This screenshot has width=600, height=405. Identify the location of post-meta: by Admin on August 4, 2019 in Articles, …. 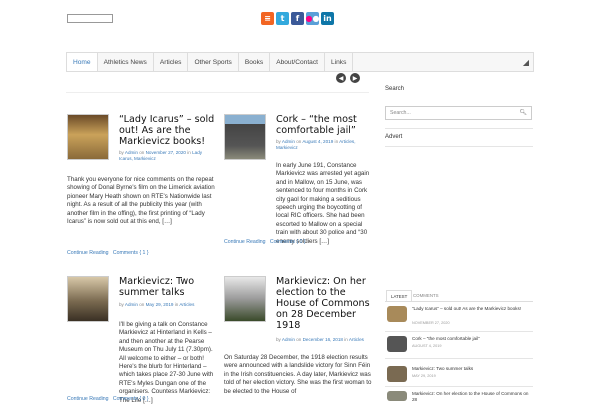
(316, 144).